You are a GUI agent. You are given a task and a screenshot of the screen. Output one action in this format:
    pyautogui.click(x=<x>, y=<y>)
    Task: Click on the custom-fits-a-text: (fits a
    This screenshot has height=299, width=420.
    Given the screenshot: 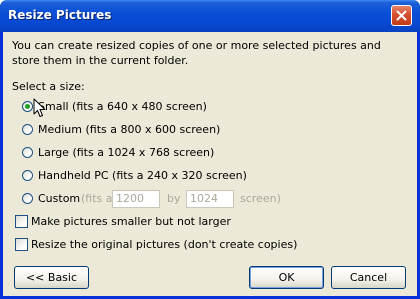 What is the action you would take?
    pyautogui.click(x=97, y=198)
    